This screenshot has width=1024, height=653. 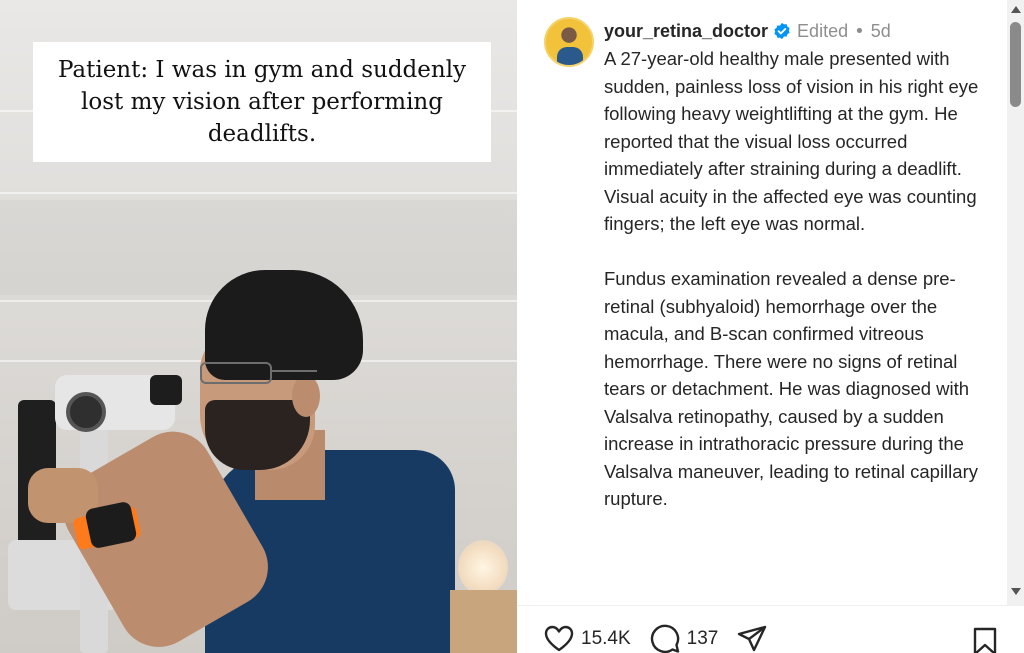 I want to click on doctor-ear, so click(x=306, y=396).